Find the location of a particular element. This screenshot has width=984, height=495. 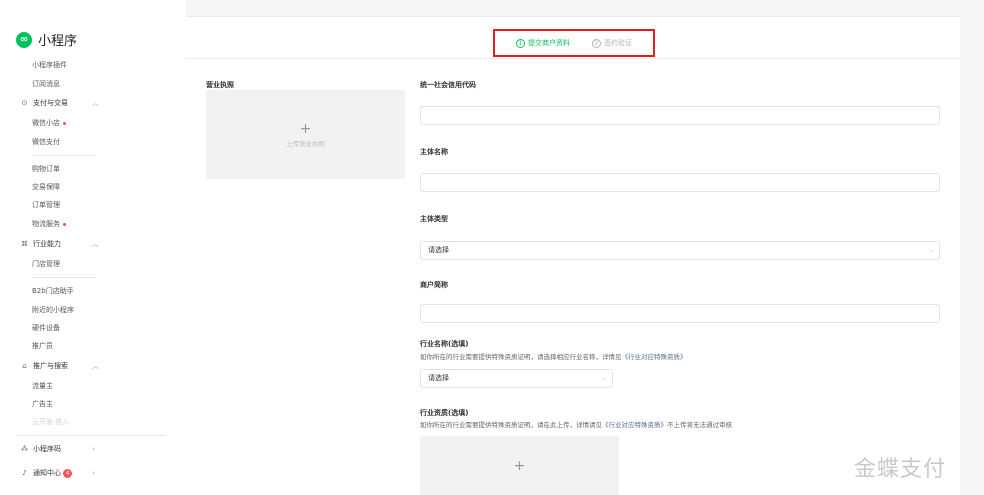

merchant-short-label: 商户简称 is located at coordinates (434, 285).